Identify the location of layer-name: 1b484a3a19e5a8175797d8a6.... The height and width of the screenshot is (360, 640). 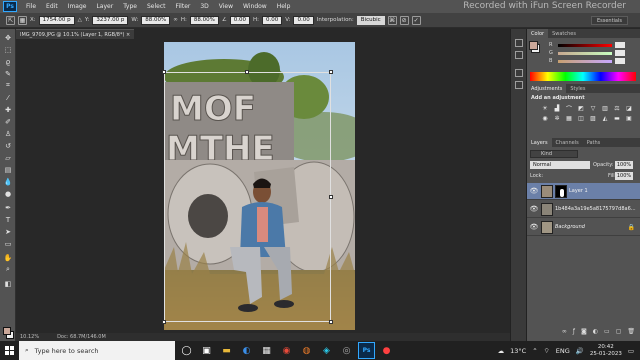
(595, 209).